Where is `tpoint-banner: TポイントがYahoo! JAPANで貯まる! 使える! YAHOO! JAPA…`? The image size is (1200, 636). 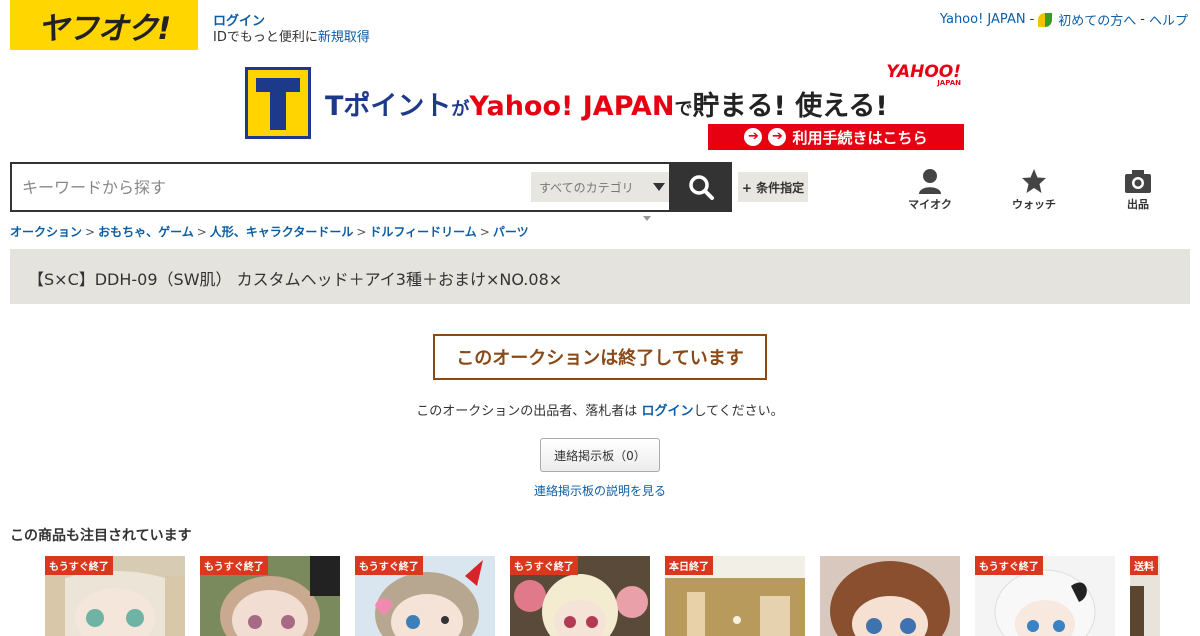
tpoint-banner: TポイントがYahoo! JAPANで貯まる! 使える! YAHOO! JAPA… is located at coordinates (605, 107).